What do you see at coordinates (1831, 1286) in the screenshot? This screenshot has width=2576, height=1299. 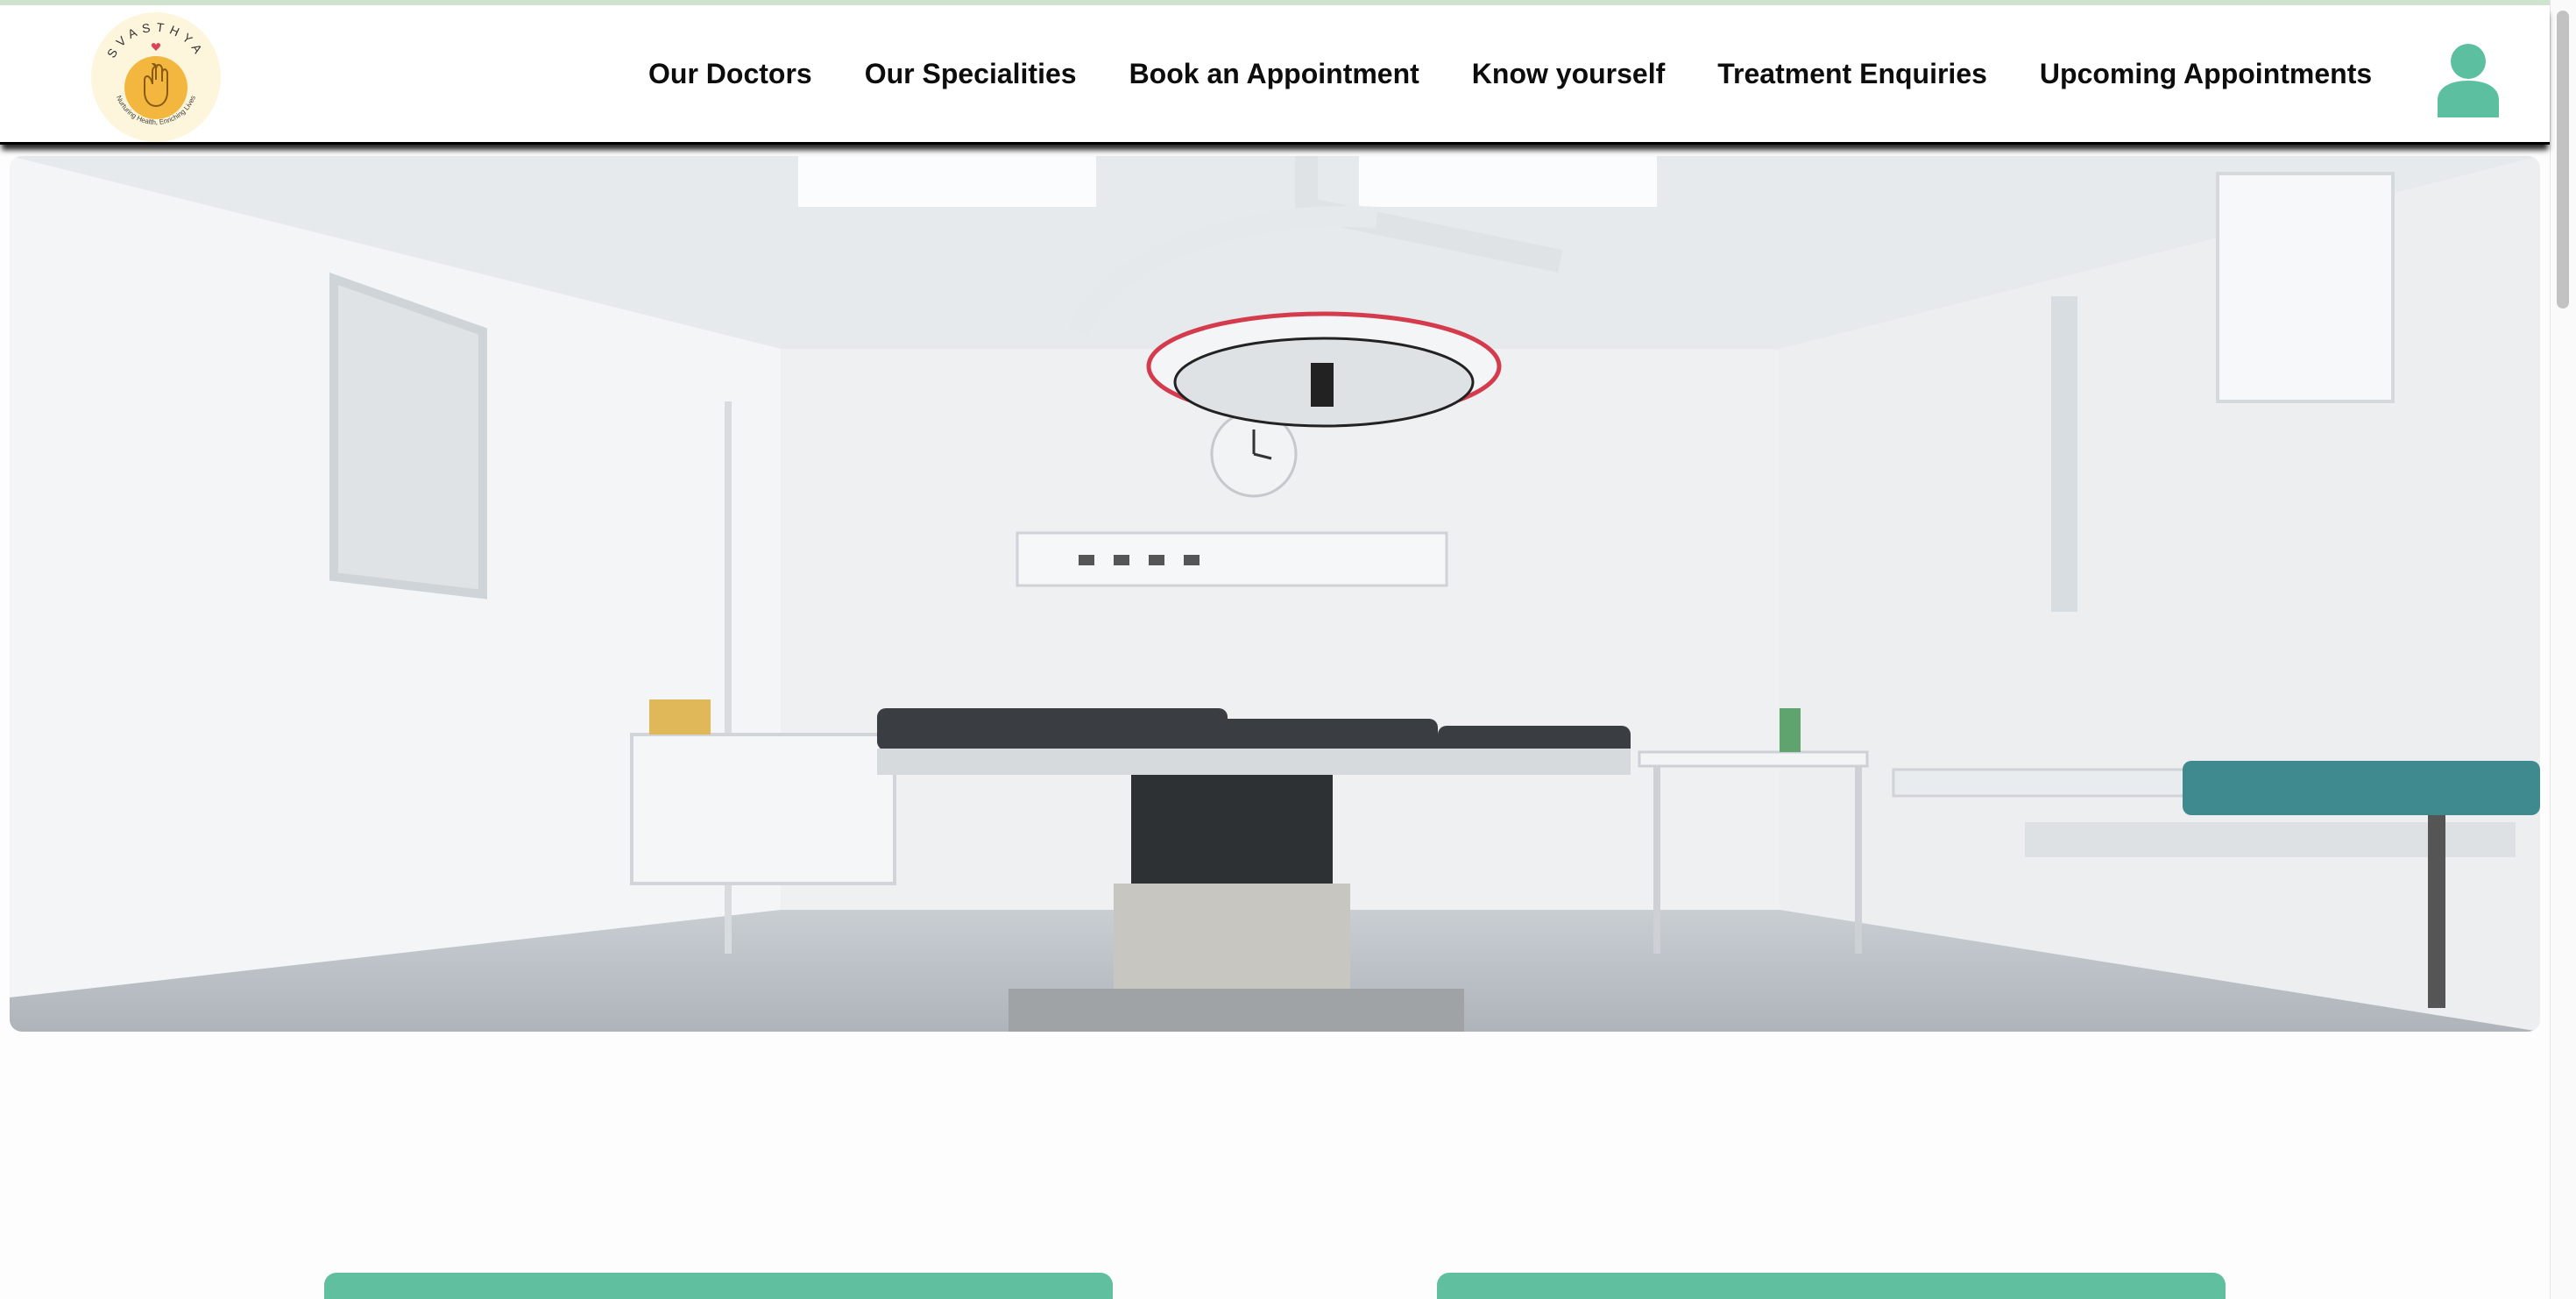 I see `feature-card-right` at bounding box center [1831, 1286].